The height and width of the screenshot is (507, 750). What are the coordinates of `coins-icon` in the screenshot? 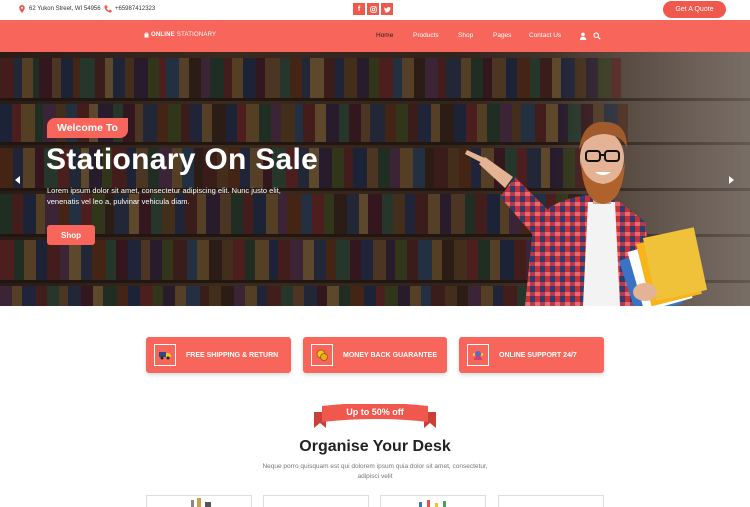 It's located at (322, 355).